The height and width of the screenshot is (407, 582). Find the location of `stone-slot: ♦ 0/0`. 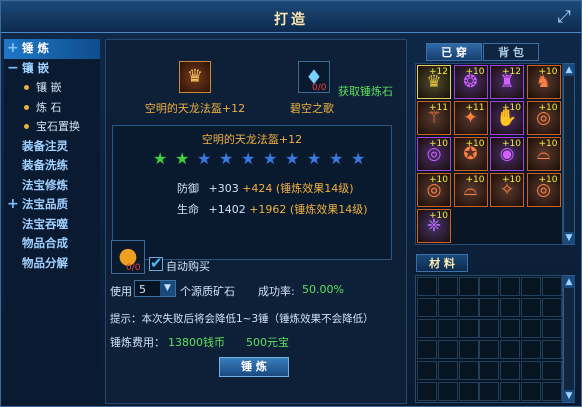

stone-slot: ♦ 0/0 is located at coordinates (314, 77).